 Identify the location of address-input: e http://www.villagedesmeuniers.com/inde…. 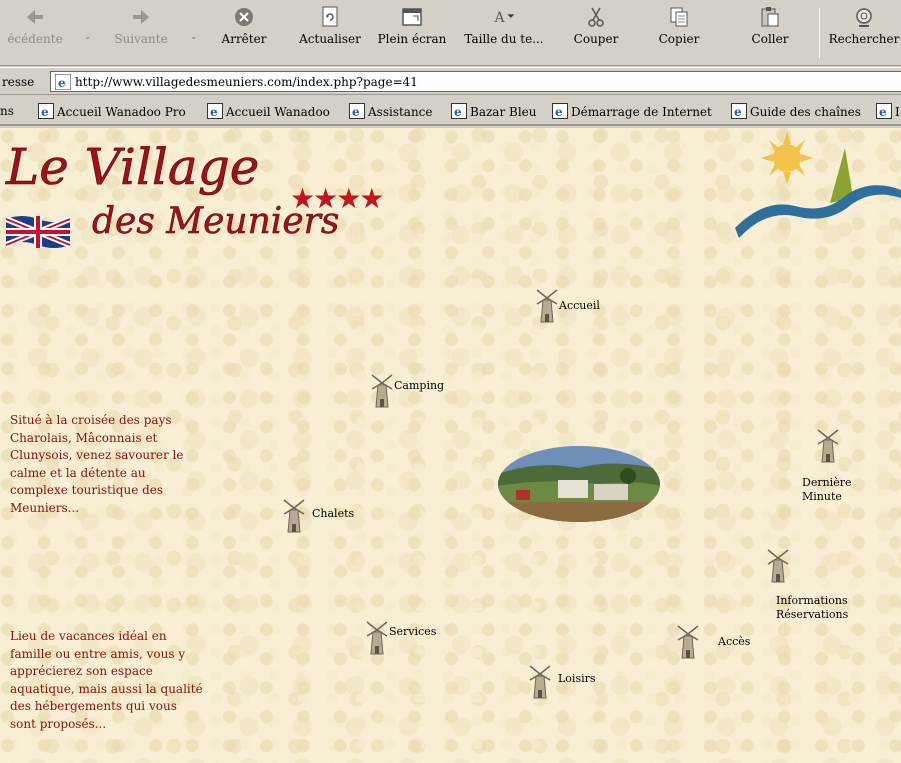
(475, 81).